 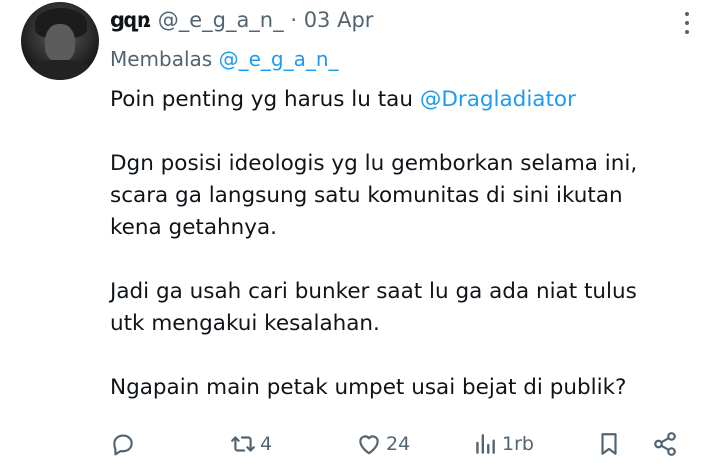 I want to click on avatar-face, so click(x=60, y=43).